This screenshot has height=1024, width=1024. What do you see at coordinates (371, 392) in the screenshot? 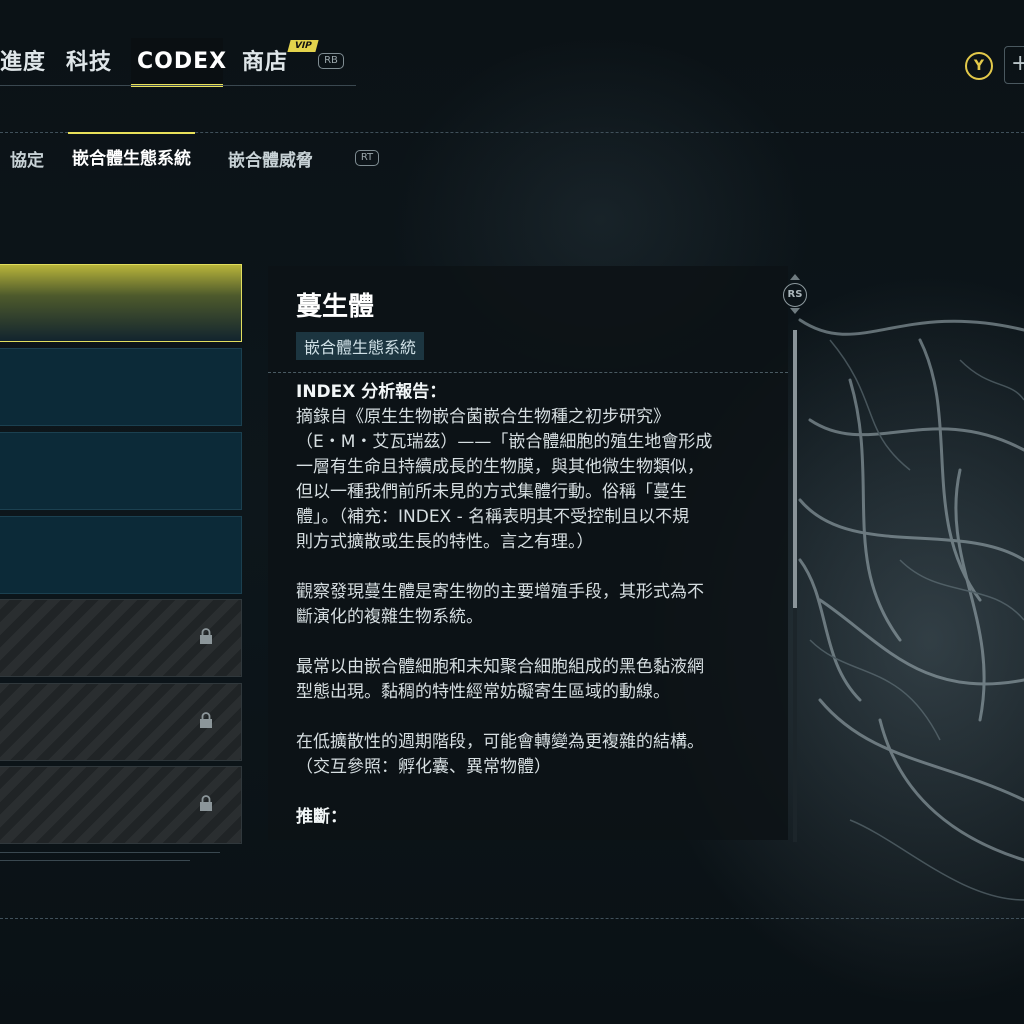
I see `entry-heading: INDEX 分析報告：` at bounding box center [371, 392].